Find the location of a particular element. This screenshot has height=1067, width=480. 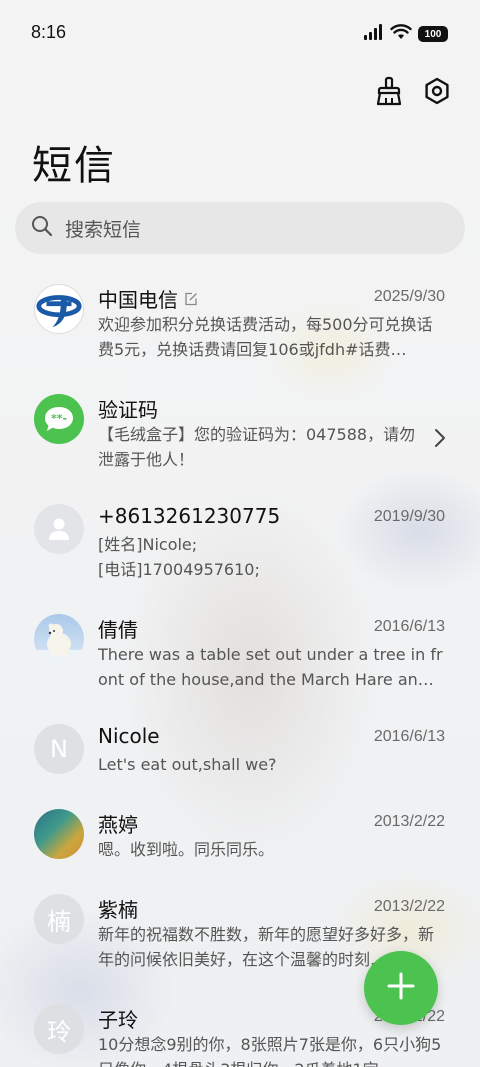

edit-icon is located at coordinates (191, 299).